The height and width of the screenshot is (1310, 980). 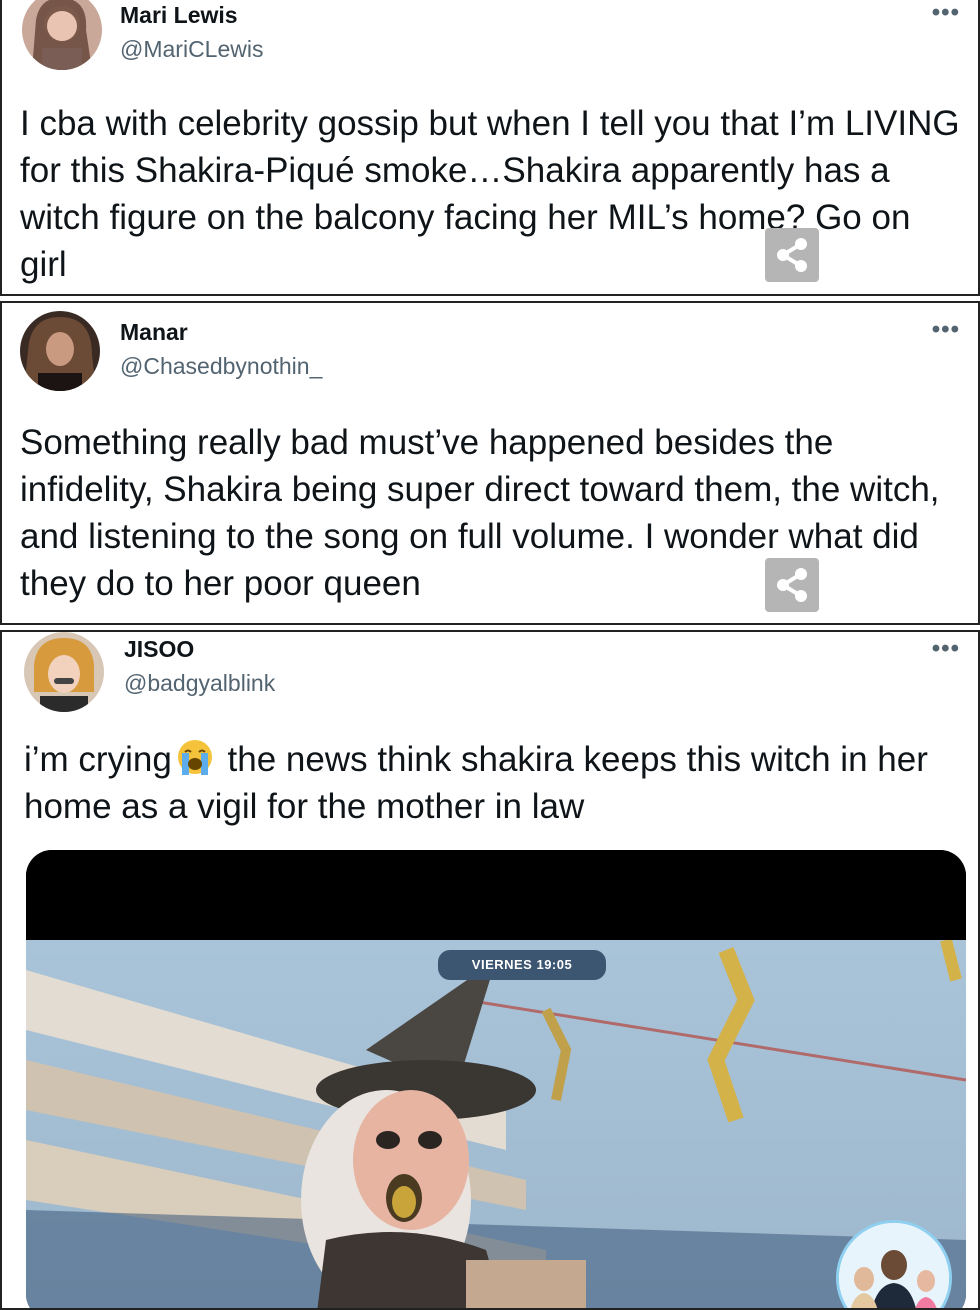 I want to click on broadcast-time-badge: VIERNES 19:05, so click(x=522, y=965).